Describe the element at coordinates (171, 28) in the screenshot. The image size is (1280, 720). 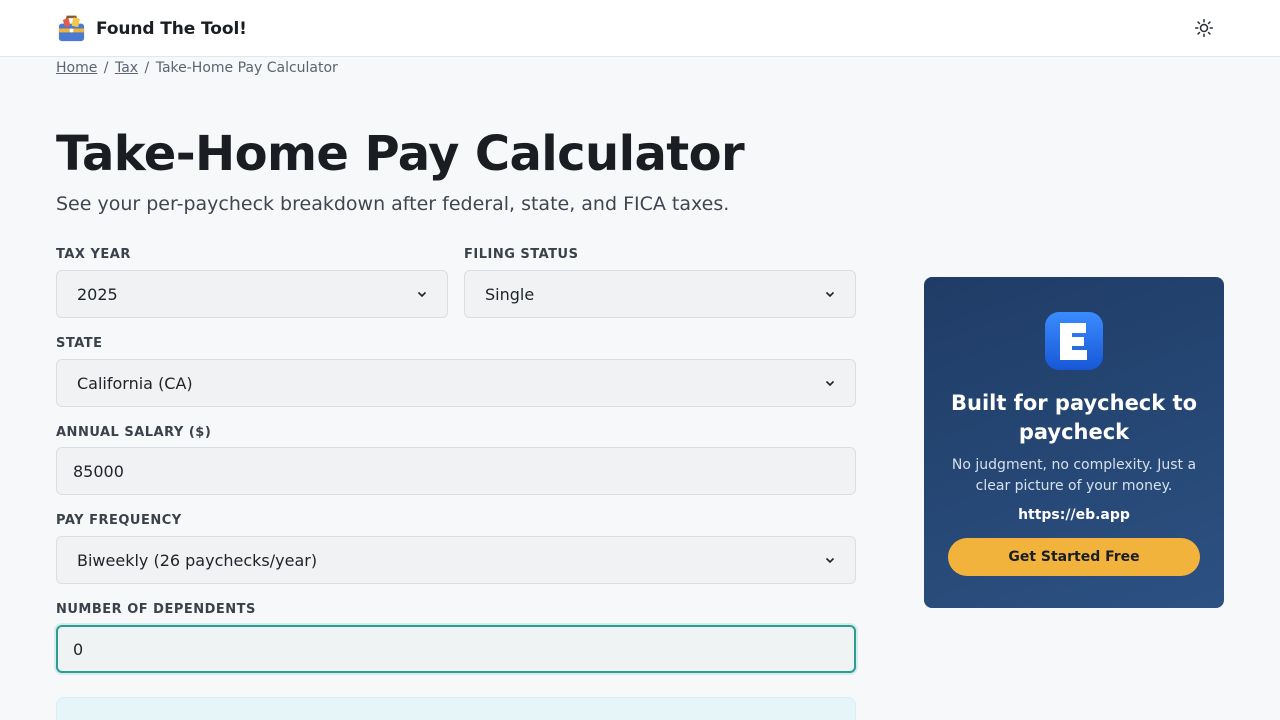
I see `brand-name: Found The Tool!` at that location.